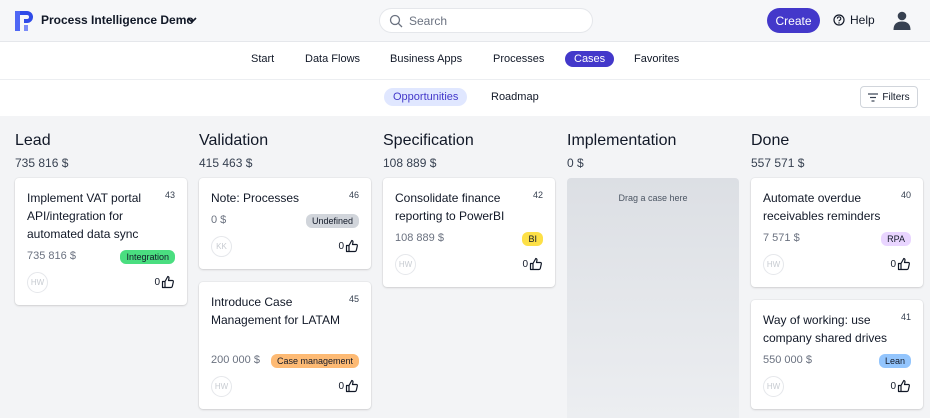 This screenshot has height=418, width=930. Describe the element at coordinates (450, 207) in the screenshot. I see `card-title: Consolidate finance reporting to PowerBI` at that location.